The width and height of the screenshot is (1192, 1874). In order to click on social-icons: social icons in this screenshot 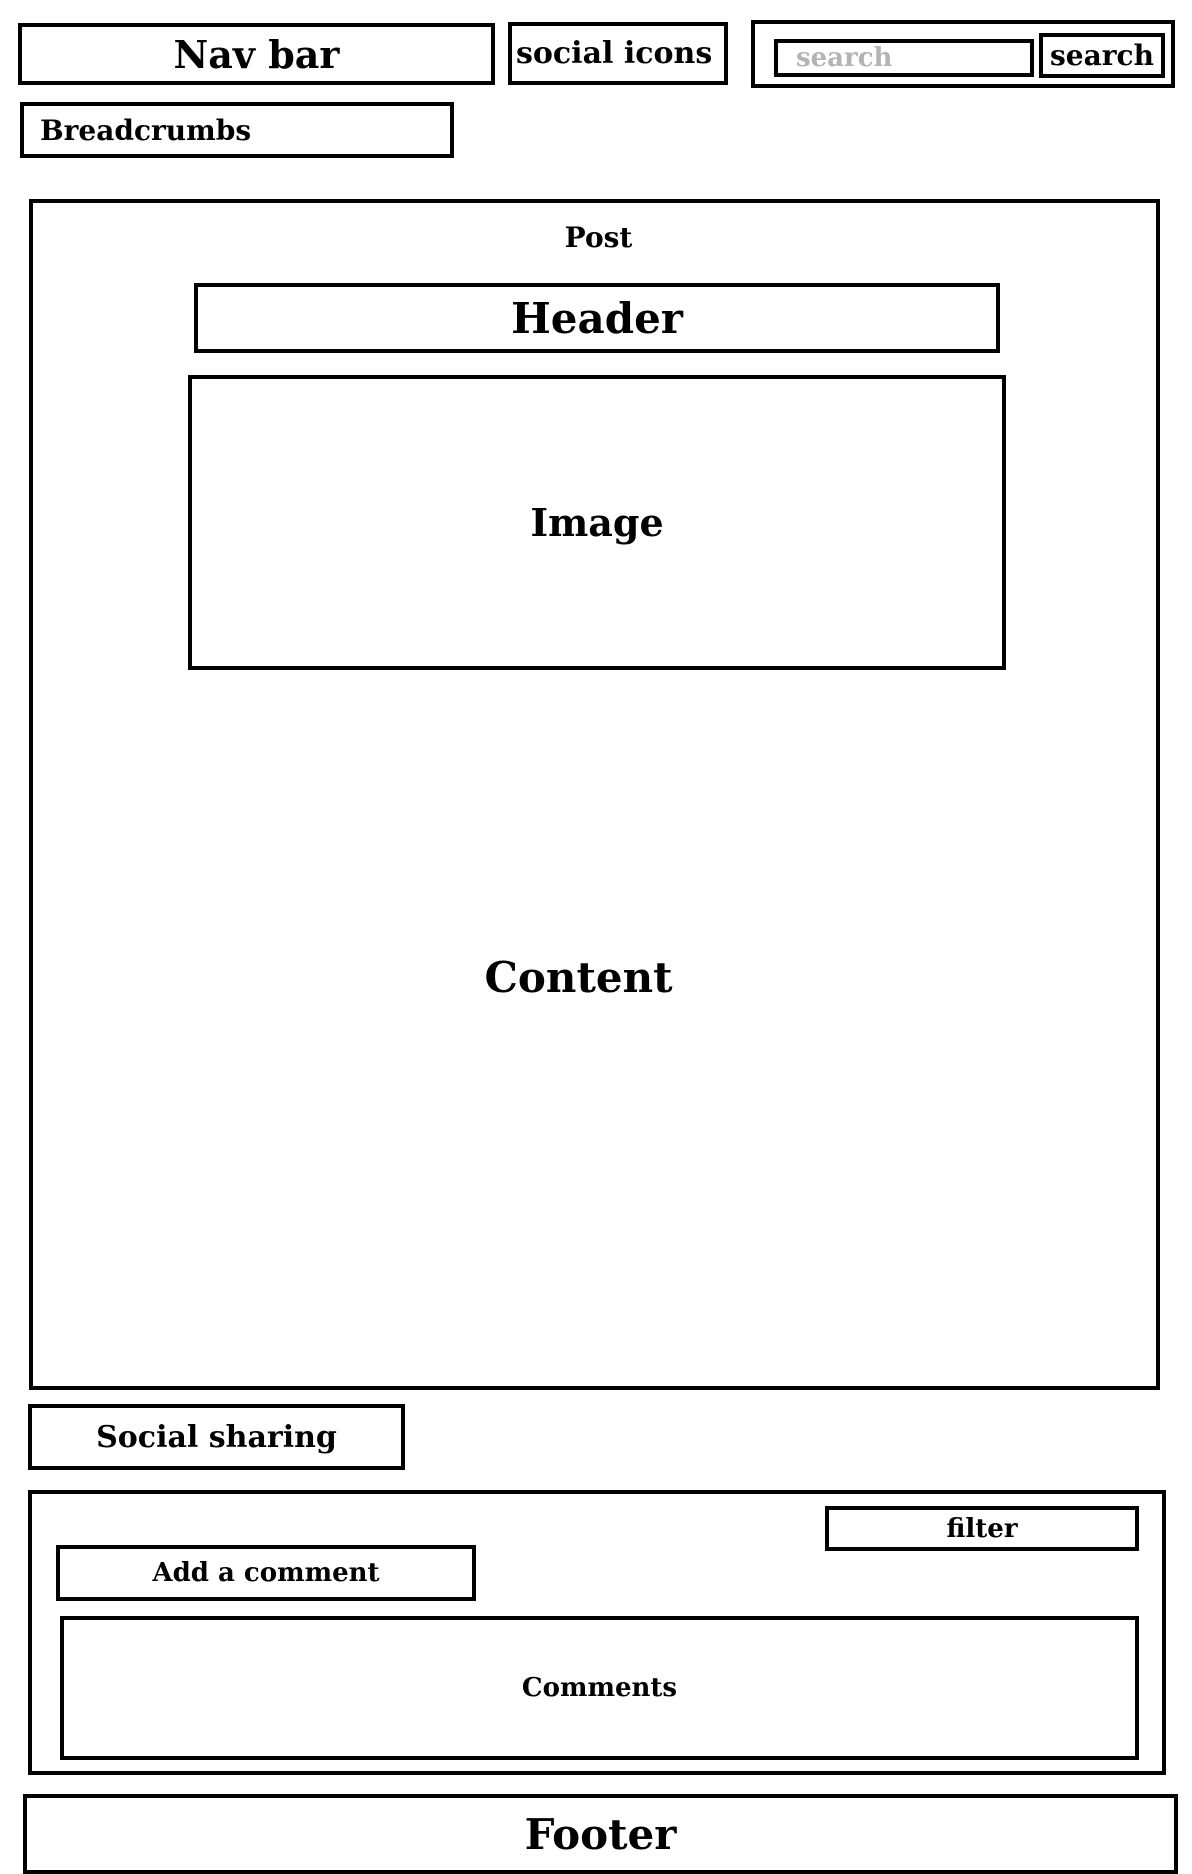, I will do `click(618, 53)`.